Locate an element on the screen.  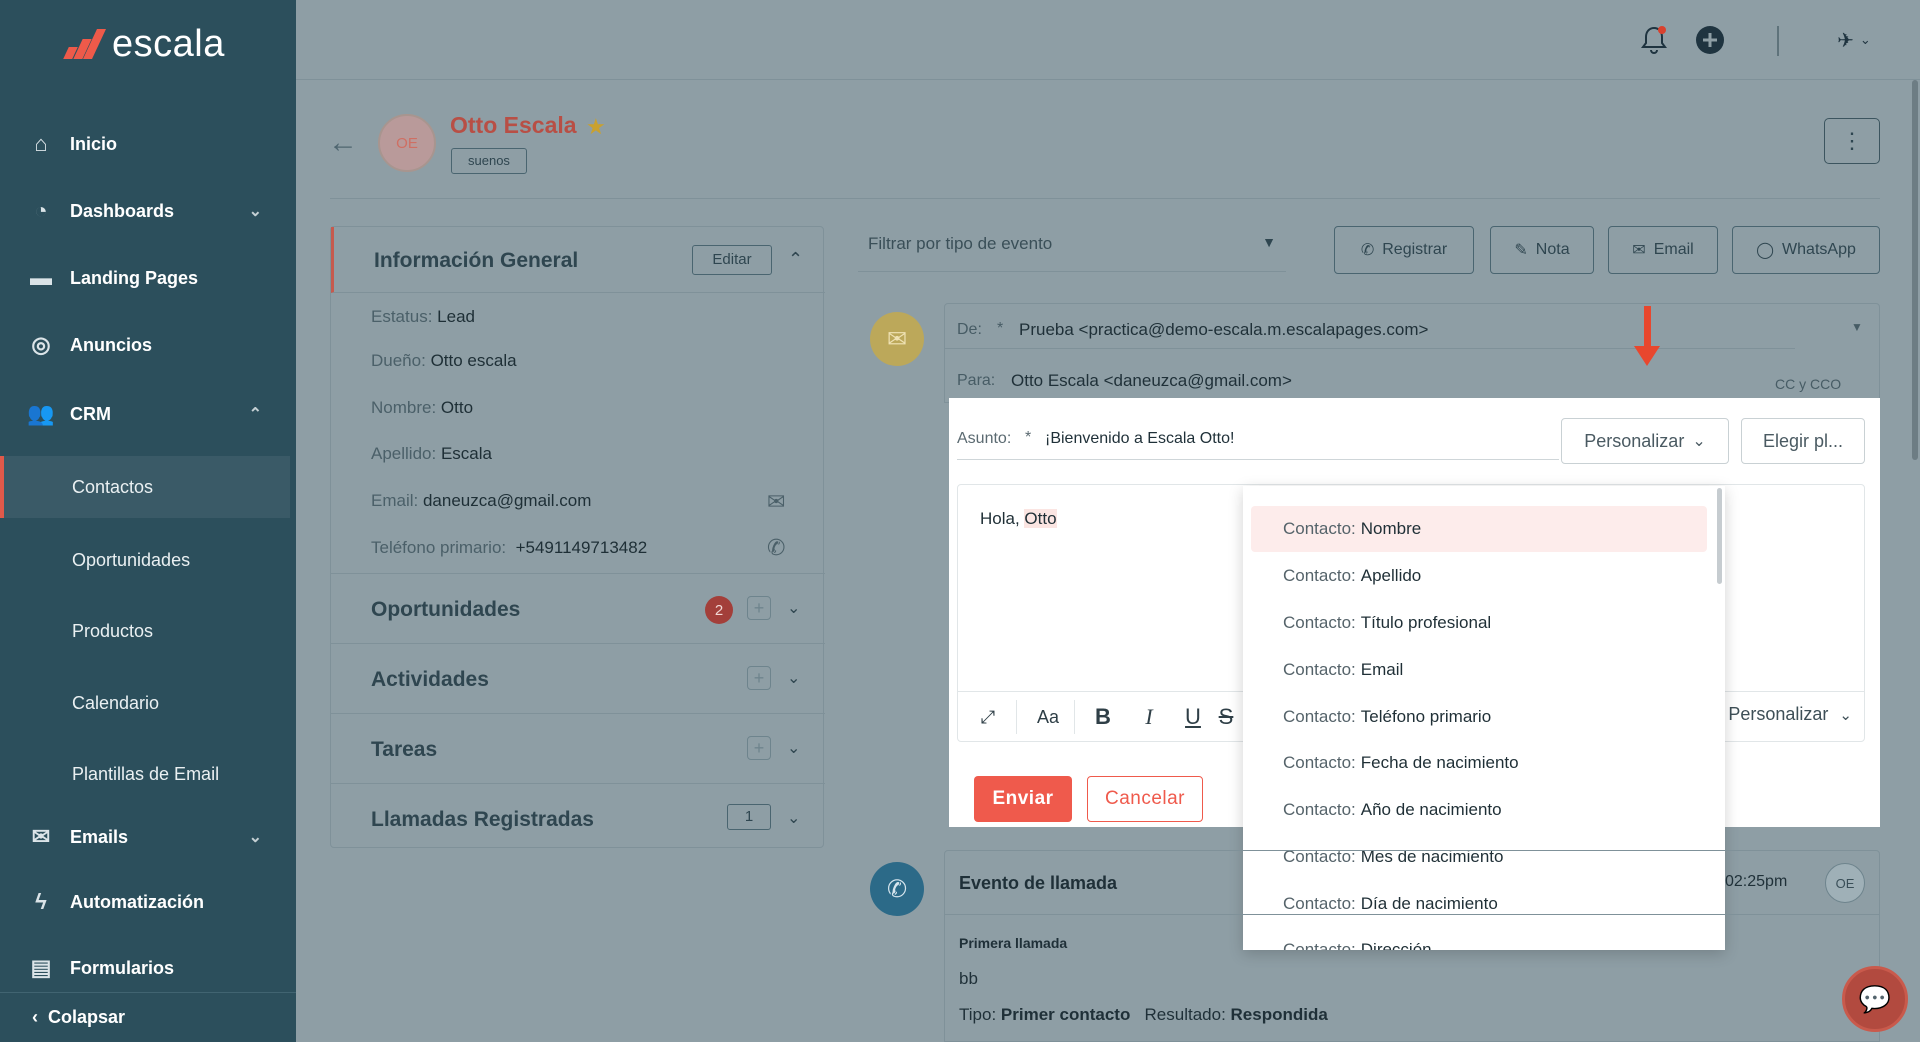
star-icon: ★ is located at coordinates (596, 127).